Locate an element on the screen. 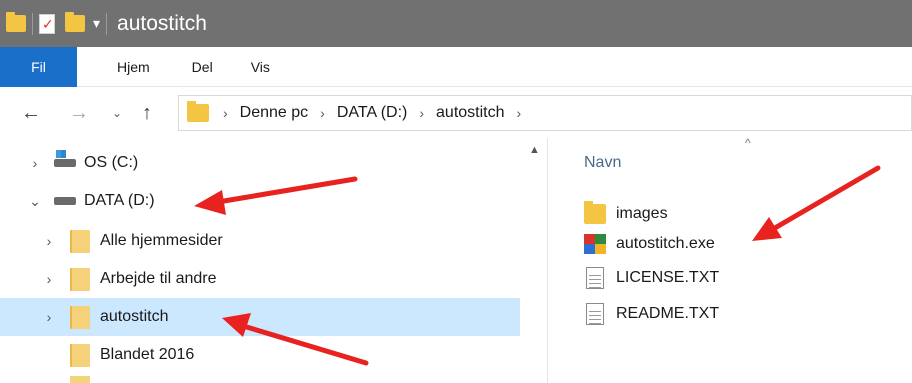  drive-icon is located at coordinates (65, 201).